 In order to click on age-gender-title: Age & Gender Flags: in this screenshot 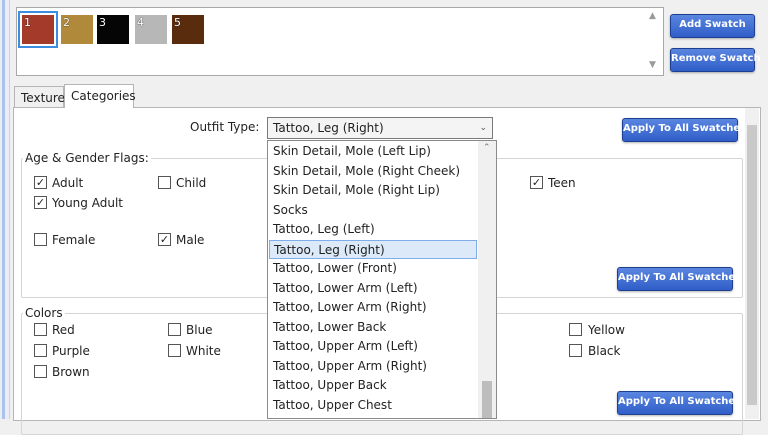, I will do `click(87, 158)`.